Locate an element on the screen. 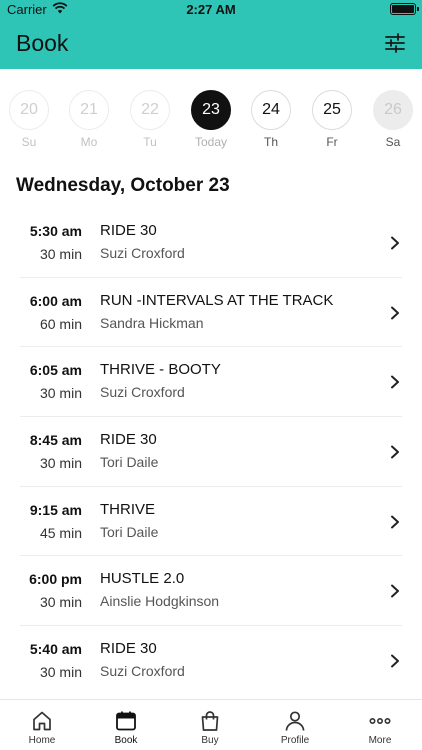 The image size is (422, 750). day-tuesday: 22 Tu is located at coordinates (150, 119).